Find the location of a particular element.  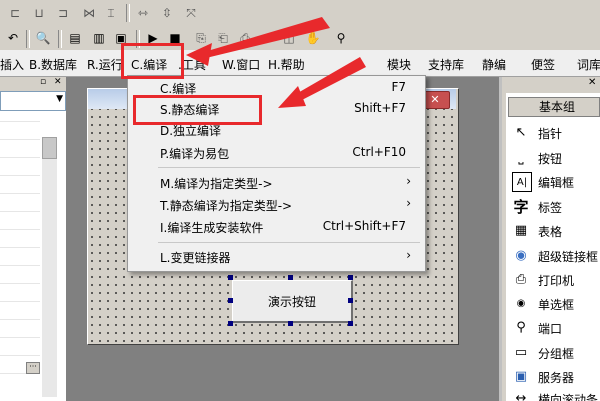

table-icon: ▦ is located at coordinates (521, 230).